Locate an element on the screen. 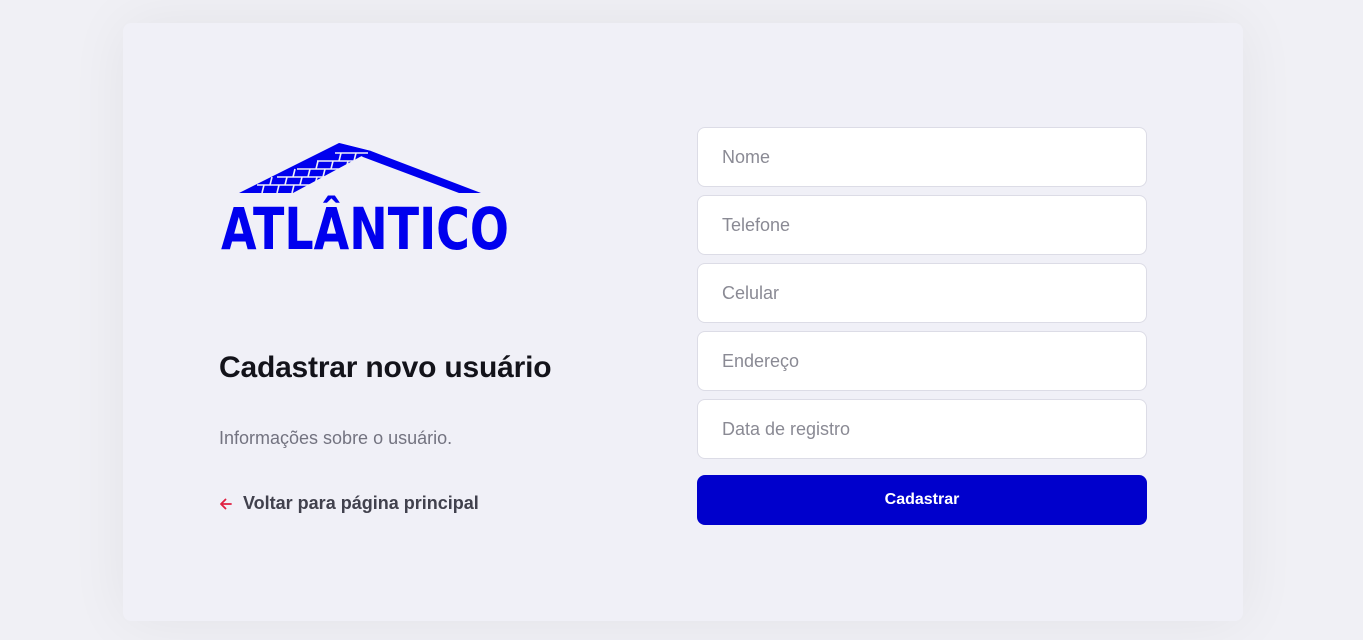 The width and height of the screenshot is (1363, 640). back-link-label: Voltar para página principal is located at coordinates (361, 503).